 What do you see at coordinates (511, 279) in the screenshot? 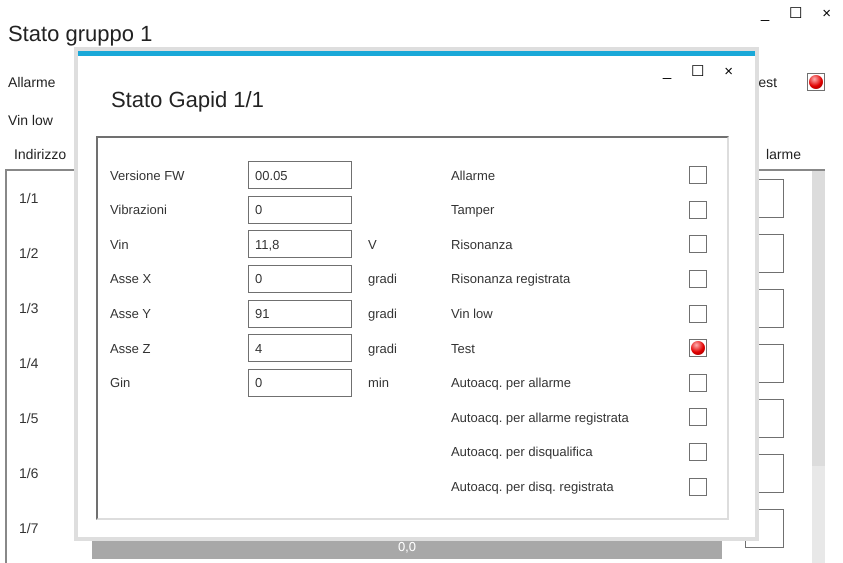
I see `flag-label: Risonanza registrata` at bounding box center [511, 279].